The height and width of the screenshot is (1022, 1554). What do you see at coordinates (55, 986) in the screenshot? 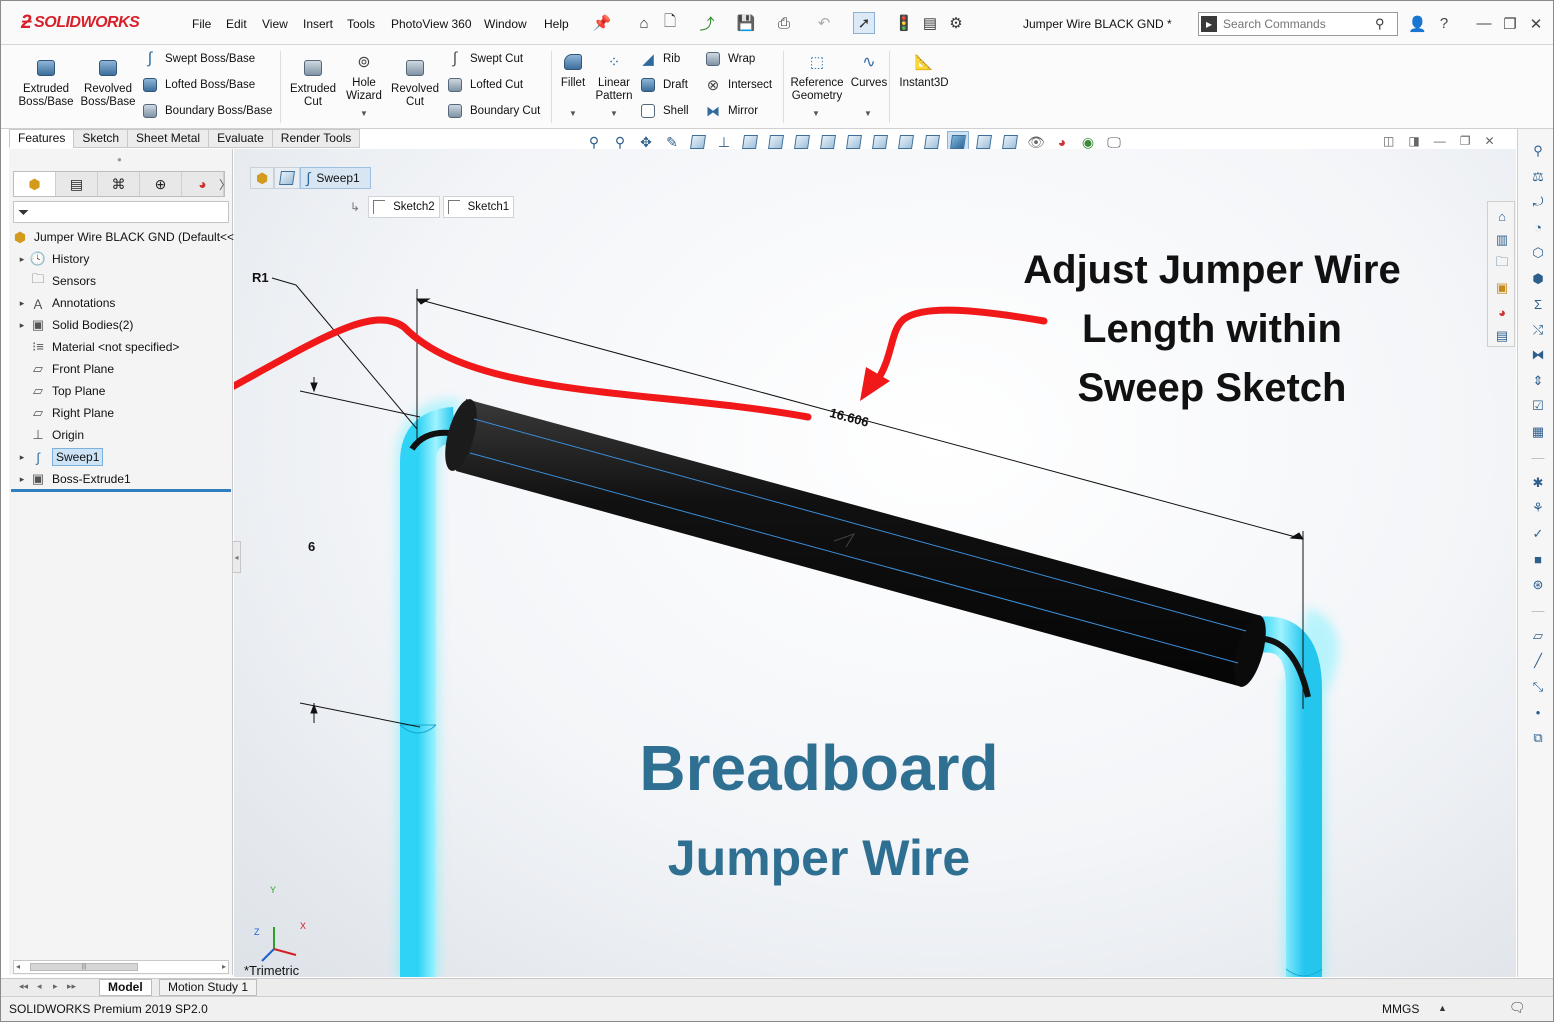
I see `next-tab-icon: ▸` at bounding box center [55, 986].